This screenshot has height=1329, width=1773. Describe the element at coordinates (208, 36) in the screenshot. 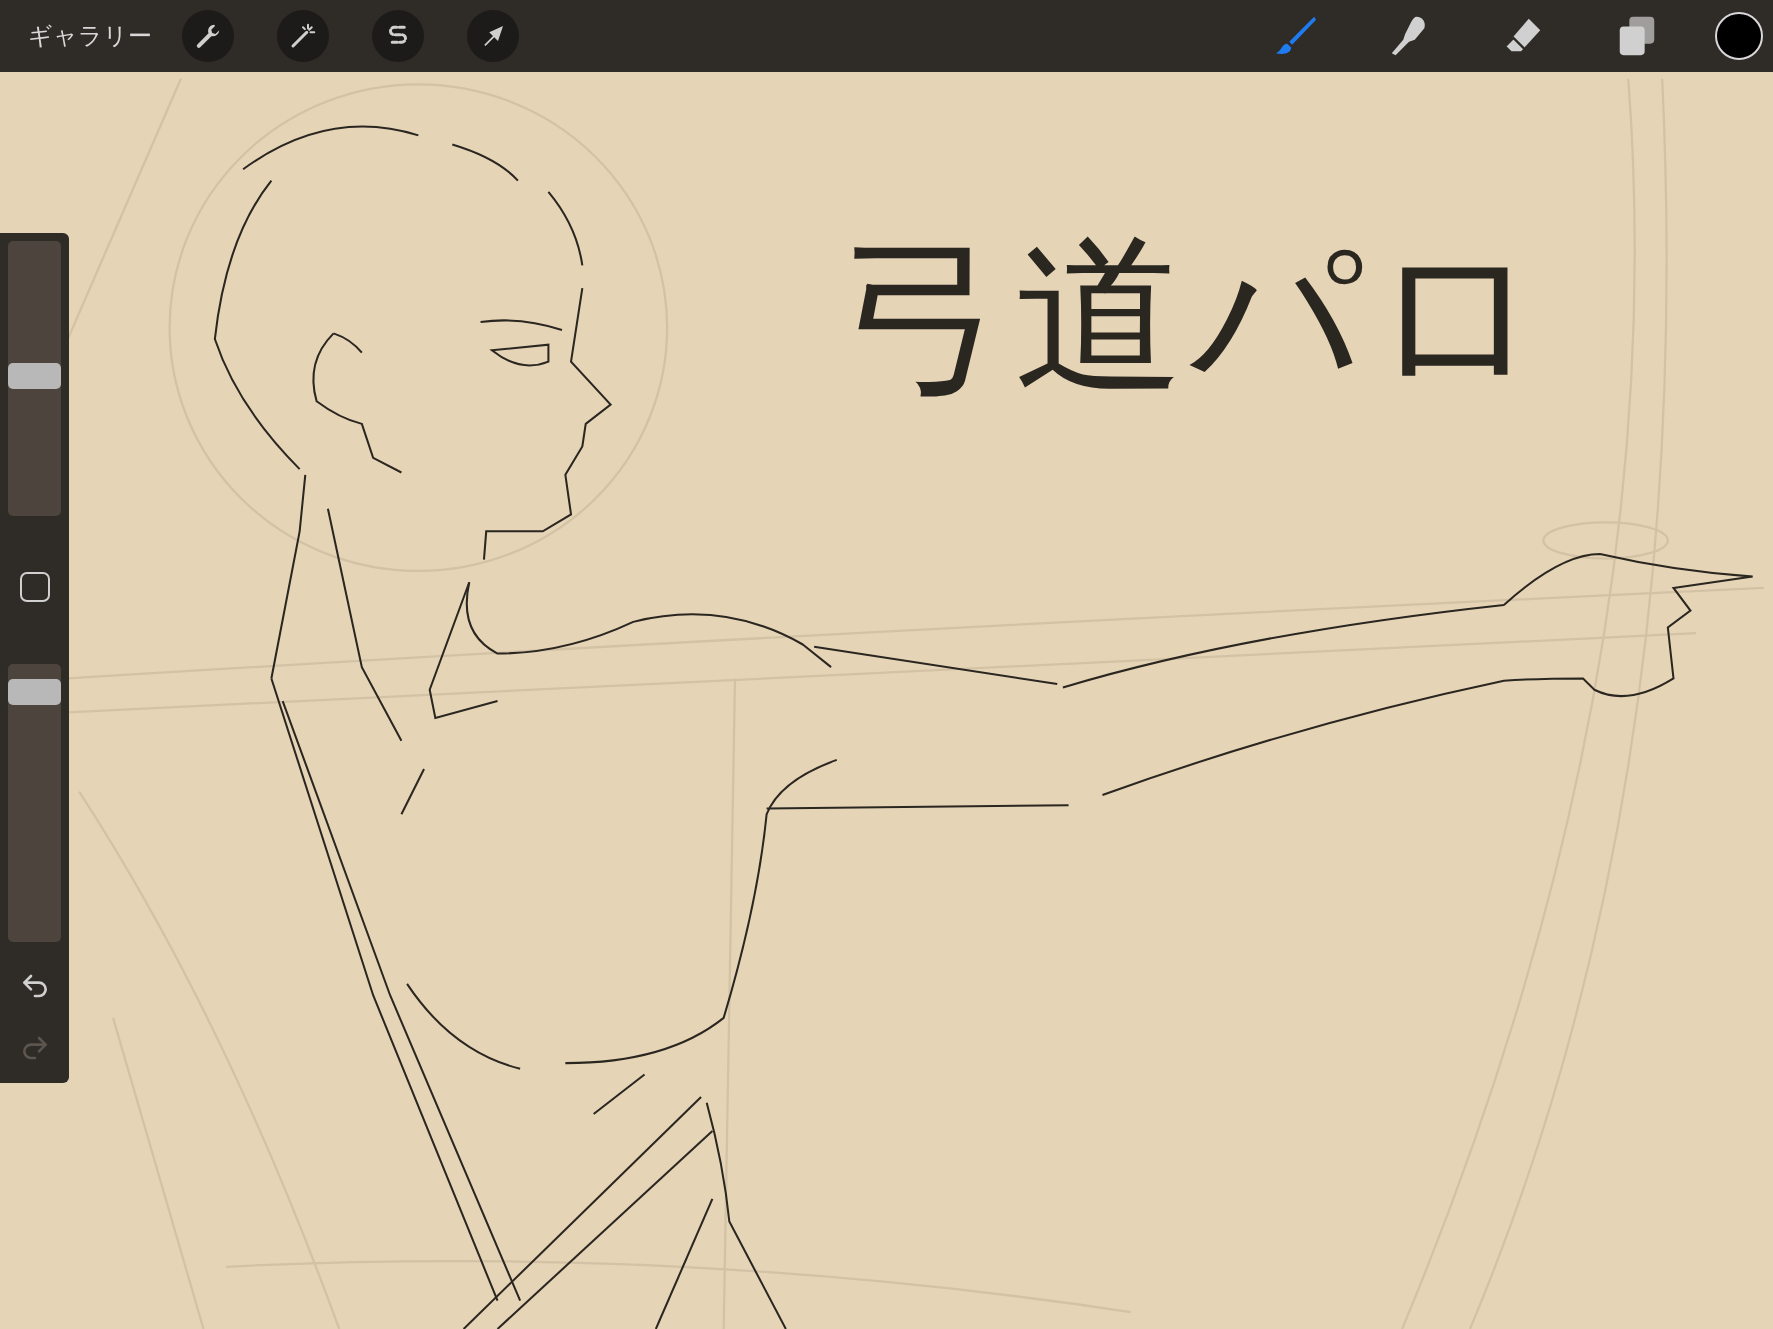

I see `actions-button` at that location.